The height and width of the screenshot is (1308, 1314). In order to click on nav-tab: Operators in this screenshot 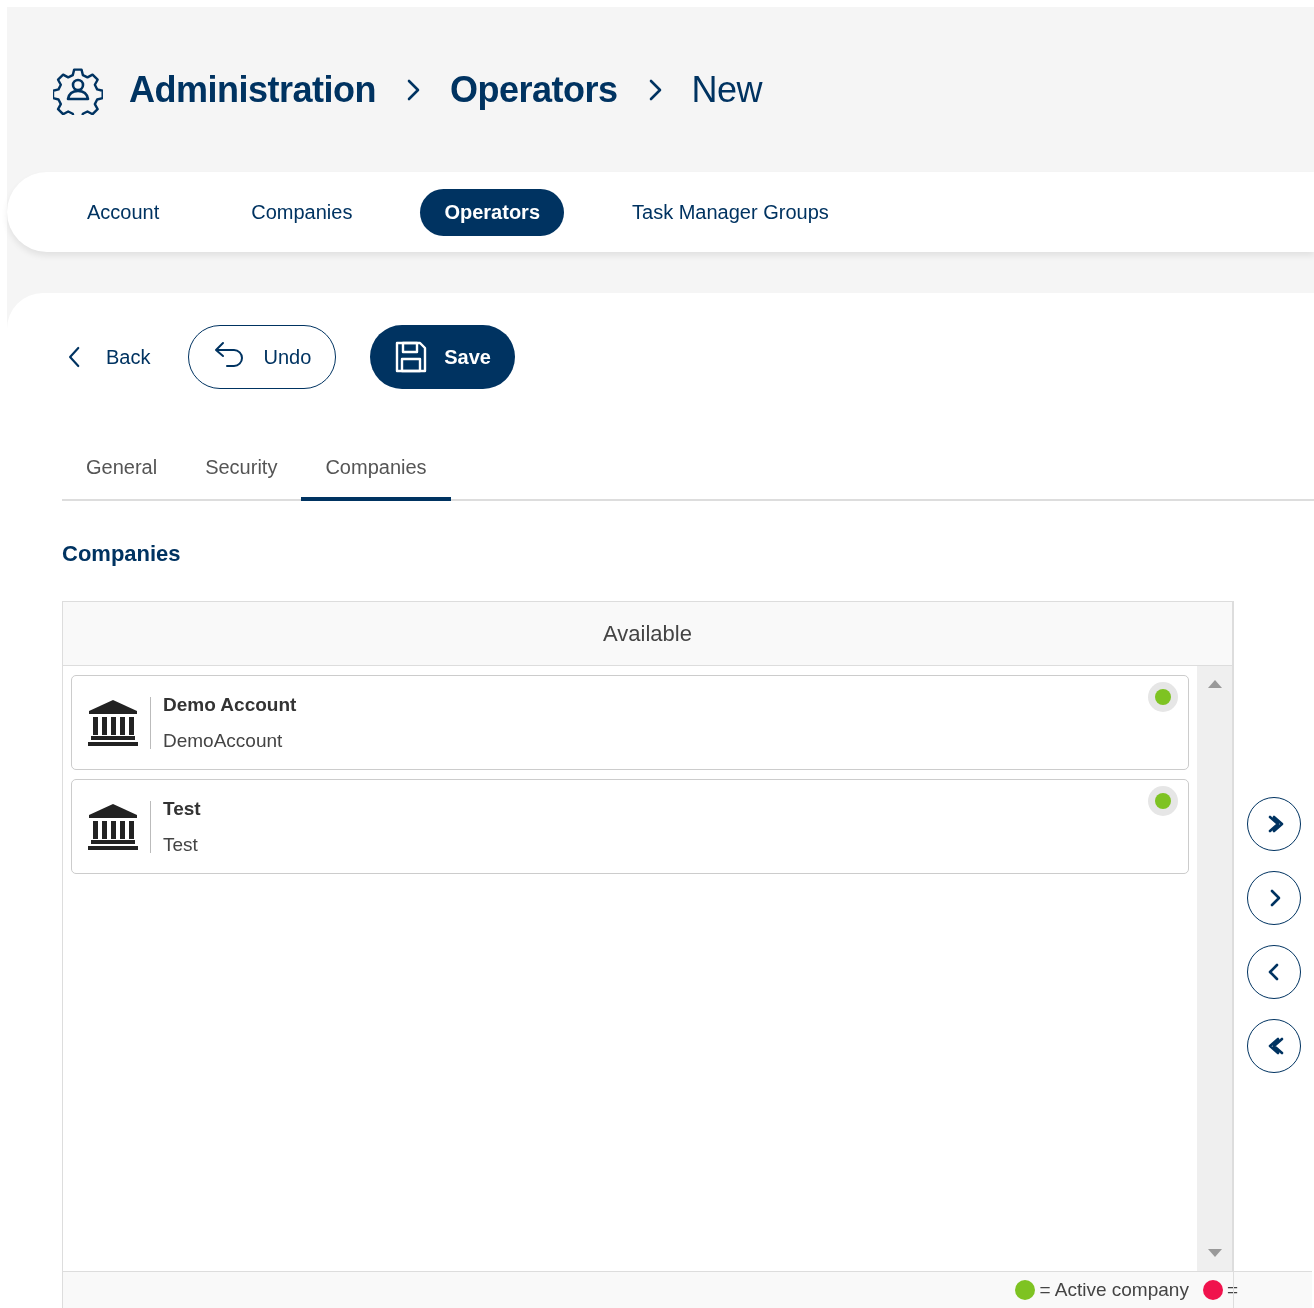, I will do `click(492, 212)`.